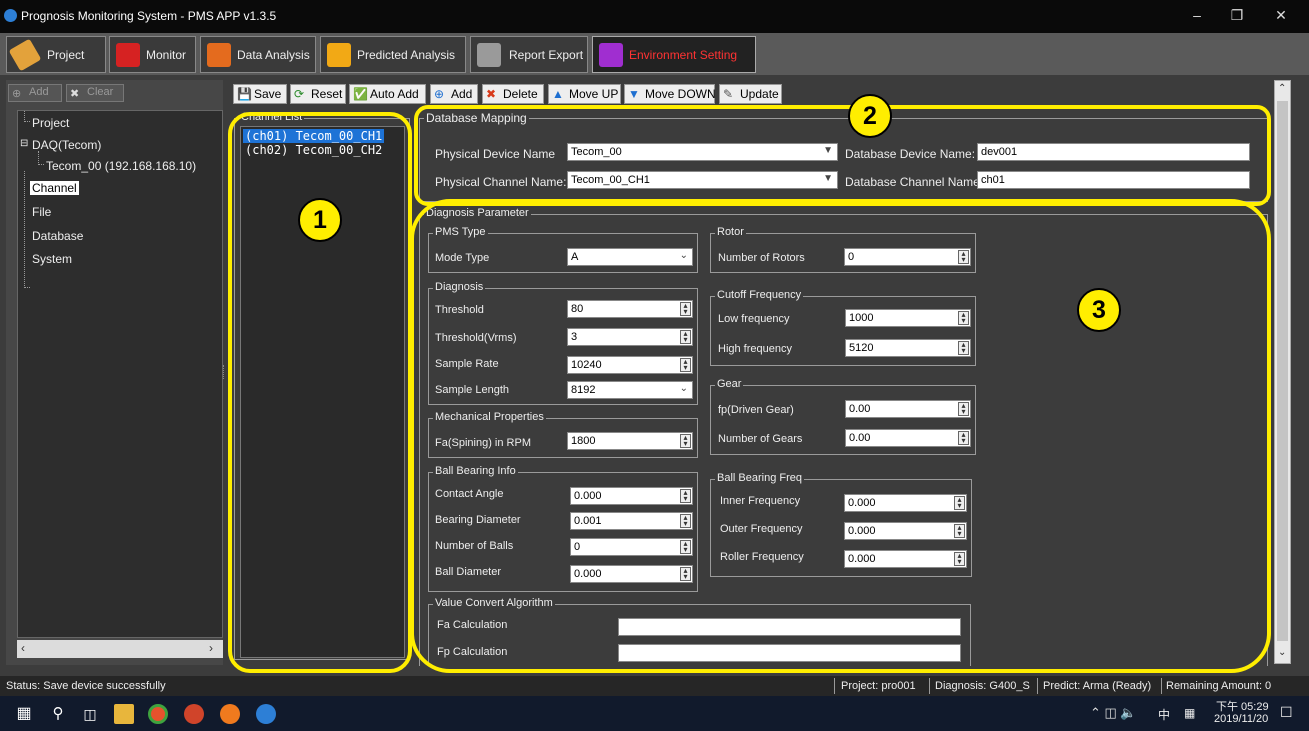  What do you see at coordinates (266, 714) in the screenshot?
I see `pms-app-taskbar-icon` at bounding box center [266, 714].